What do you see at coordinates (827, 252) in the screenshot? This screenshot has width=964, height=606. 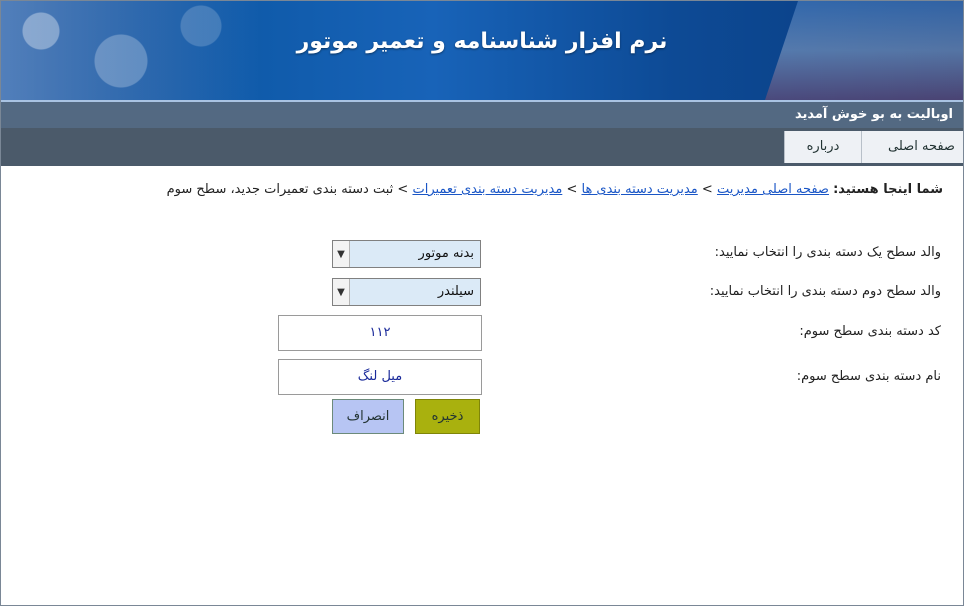 I see `level1-label: والد سطح یک دسته بندی را انتخاب نمایید:` at bounding box center [827, 252].